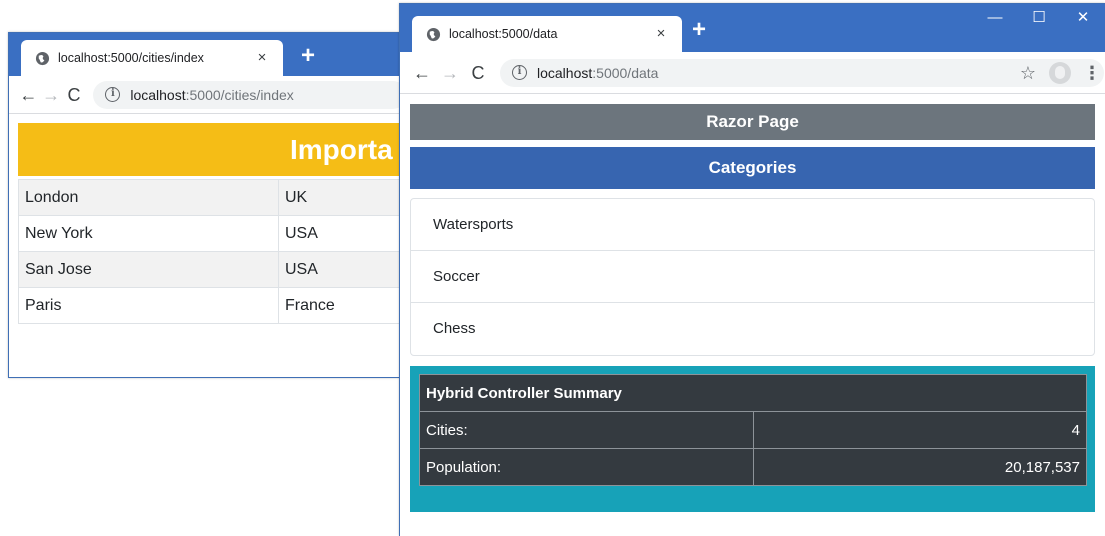 Image resolution: width=1105 pixels, height=536 pixels. I want to click on category-list-item: Chess, so click(752, 329).